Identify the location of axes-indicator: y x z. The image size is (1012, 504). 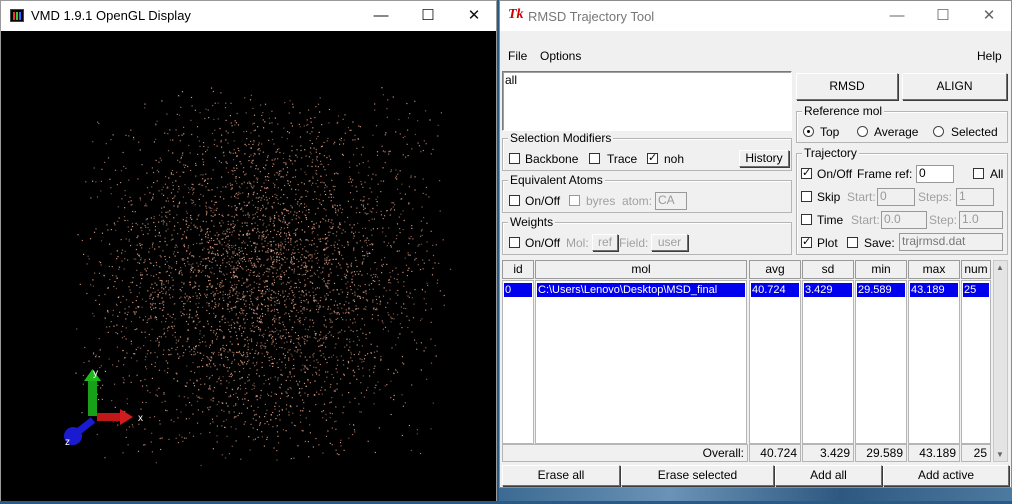
(103, 408).